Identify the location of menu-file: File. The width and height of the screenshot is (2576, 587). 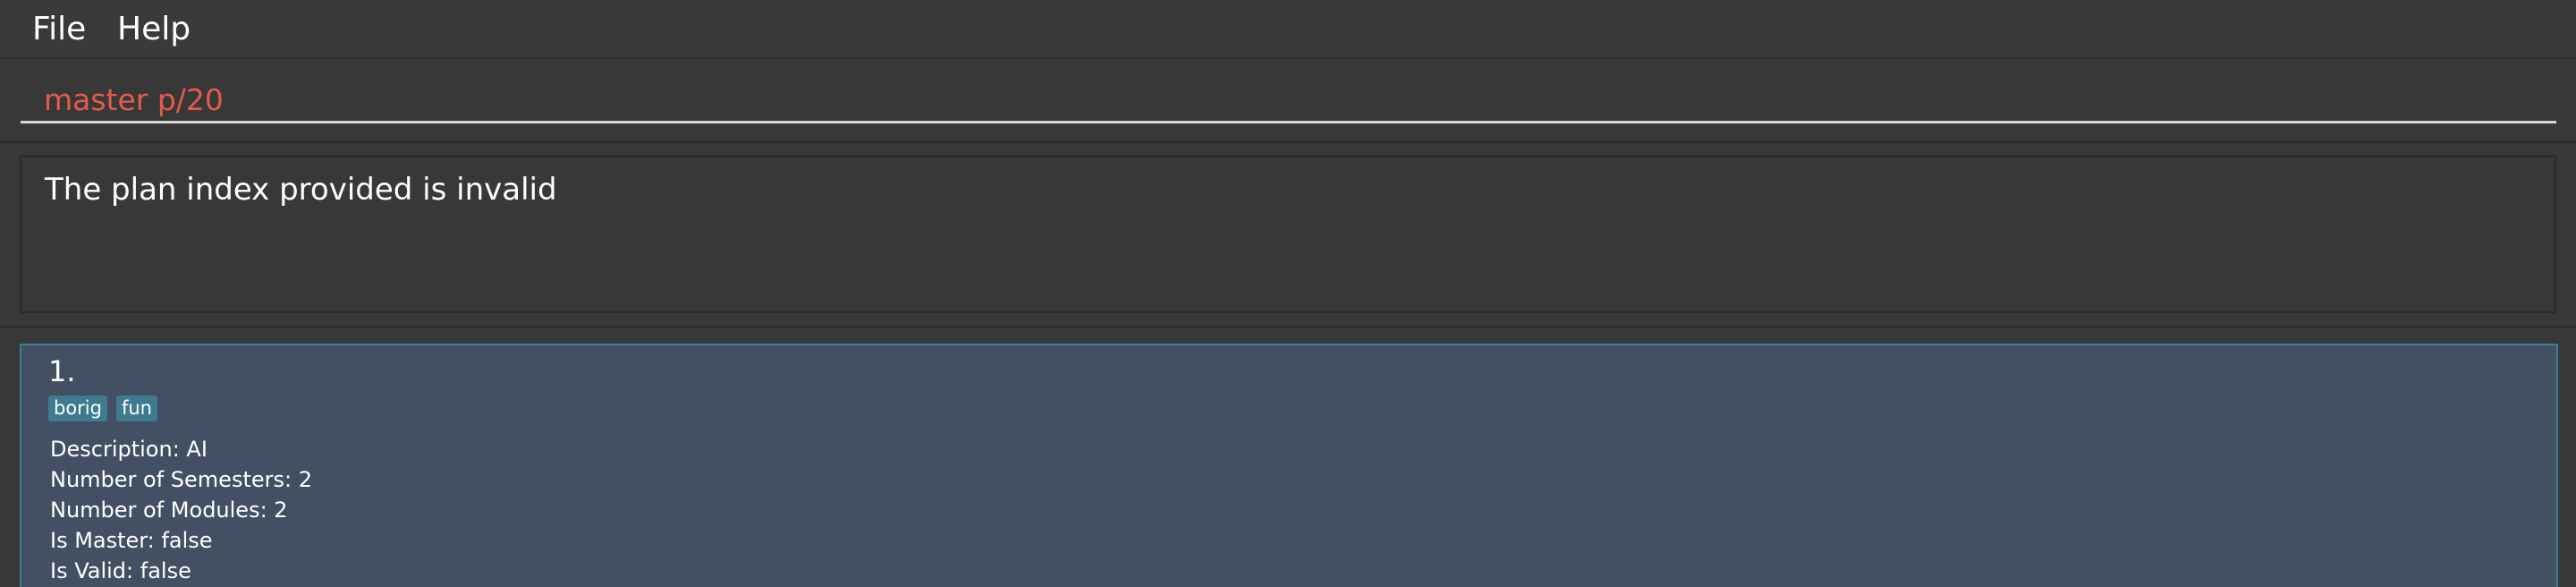
(59, 29).